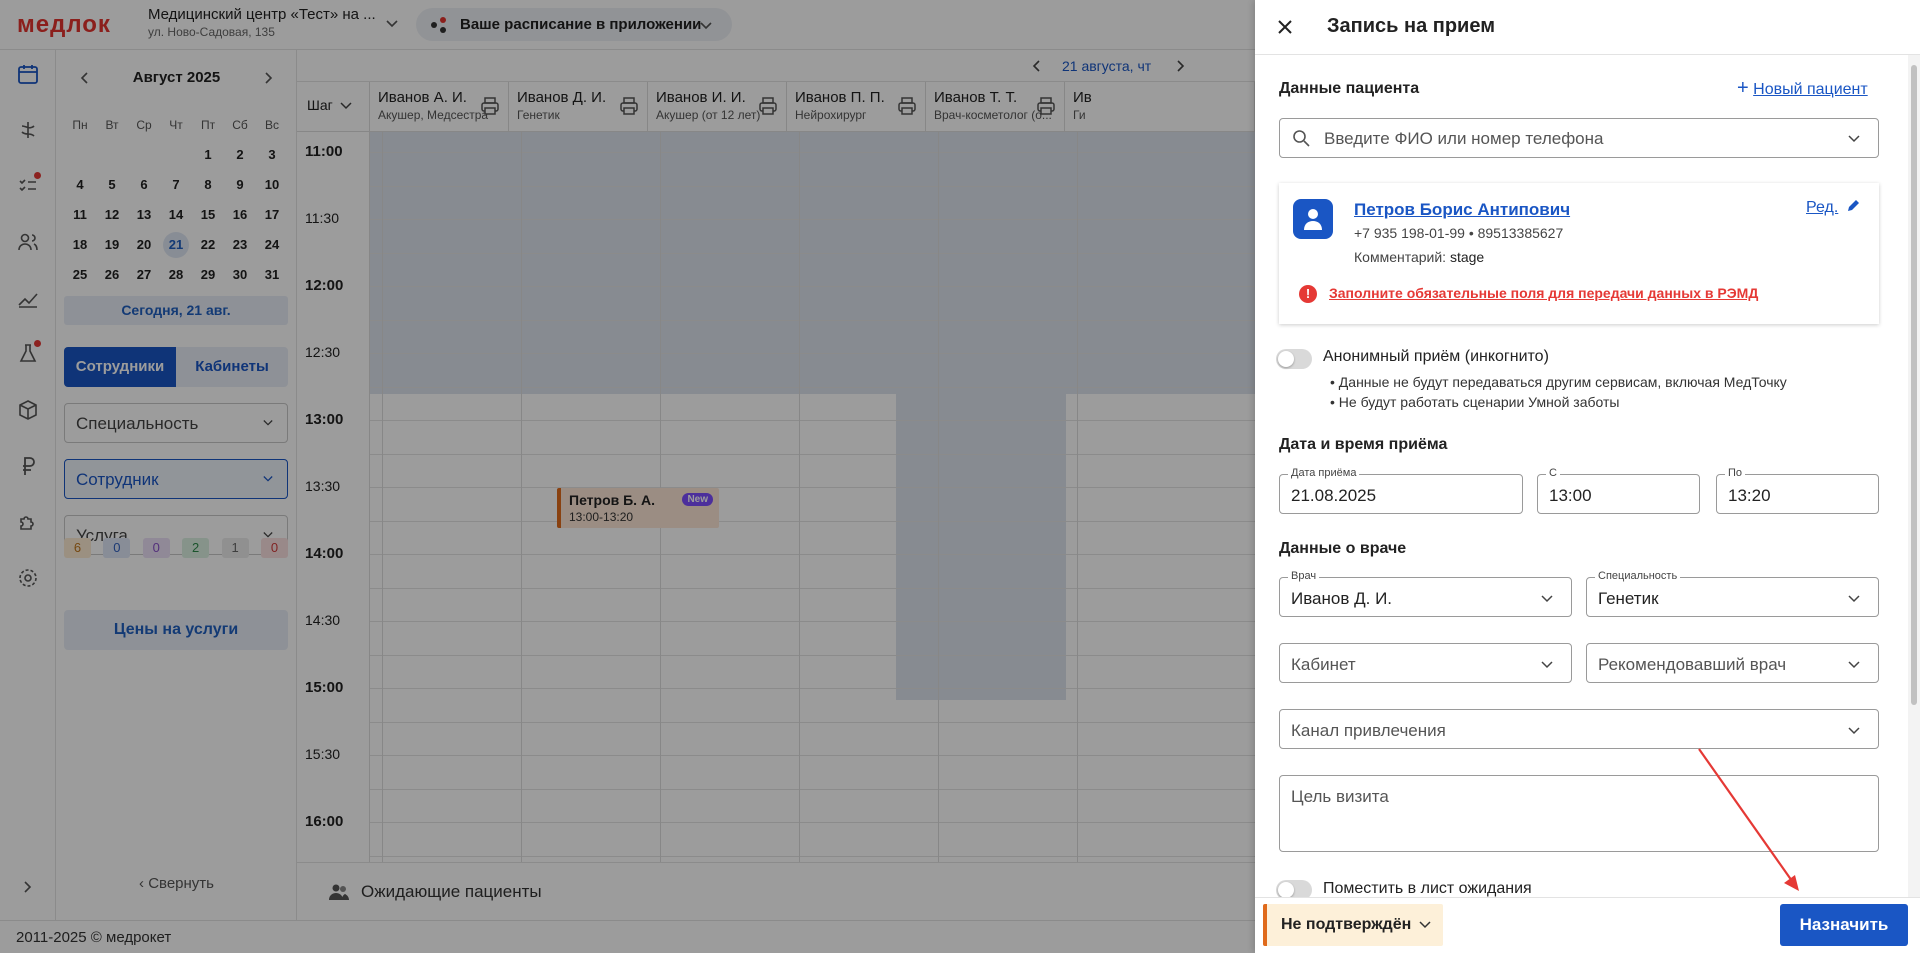 The height and width of the screenshot is (953, 1920). Describe the element at coordinates (1822, 207) in the screenshot. I see `edit-label: Ред.` at that location.